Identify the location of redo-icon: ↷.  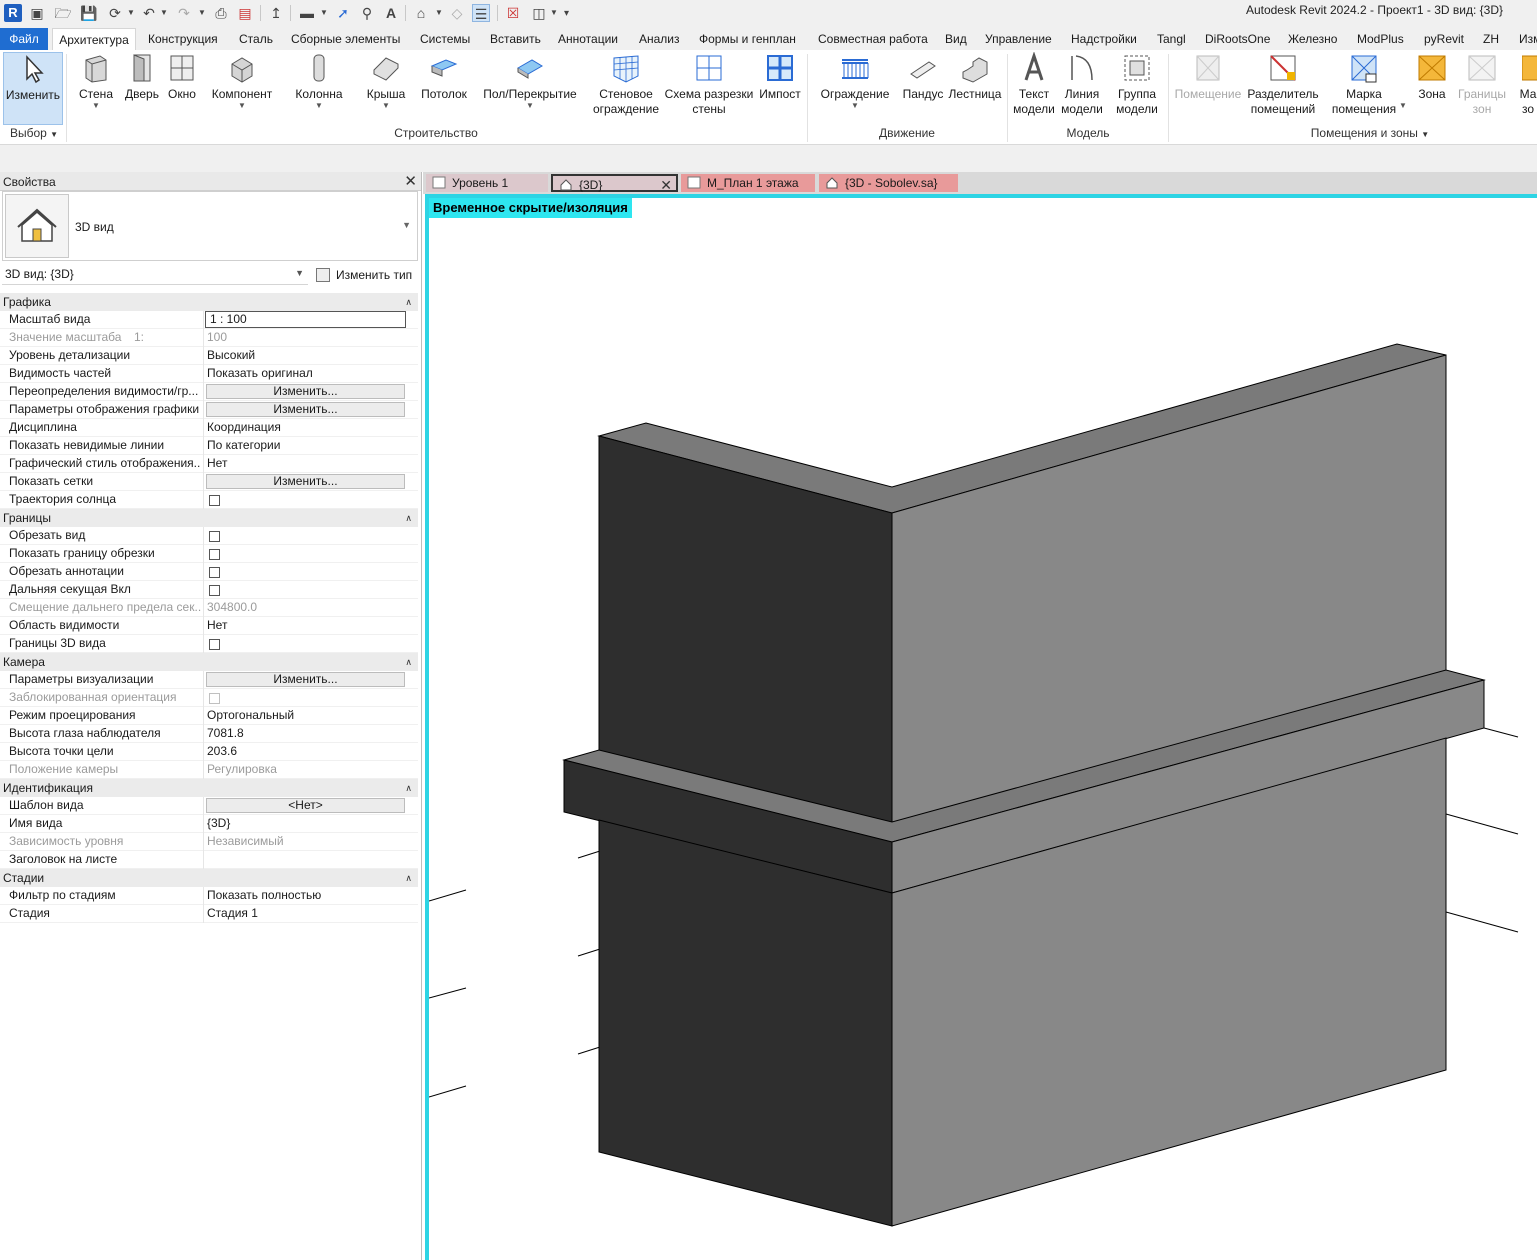
(184, 13).